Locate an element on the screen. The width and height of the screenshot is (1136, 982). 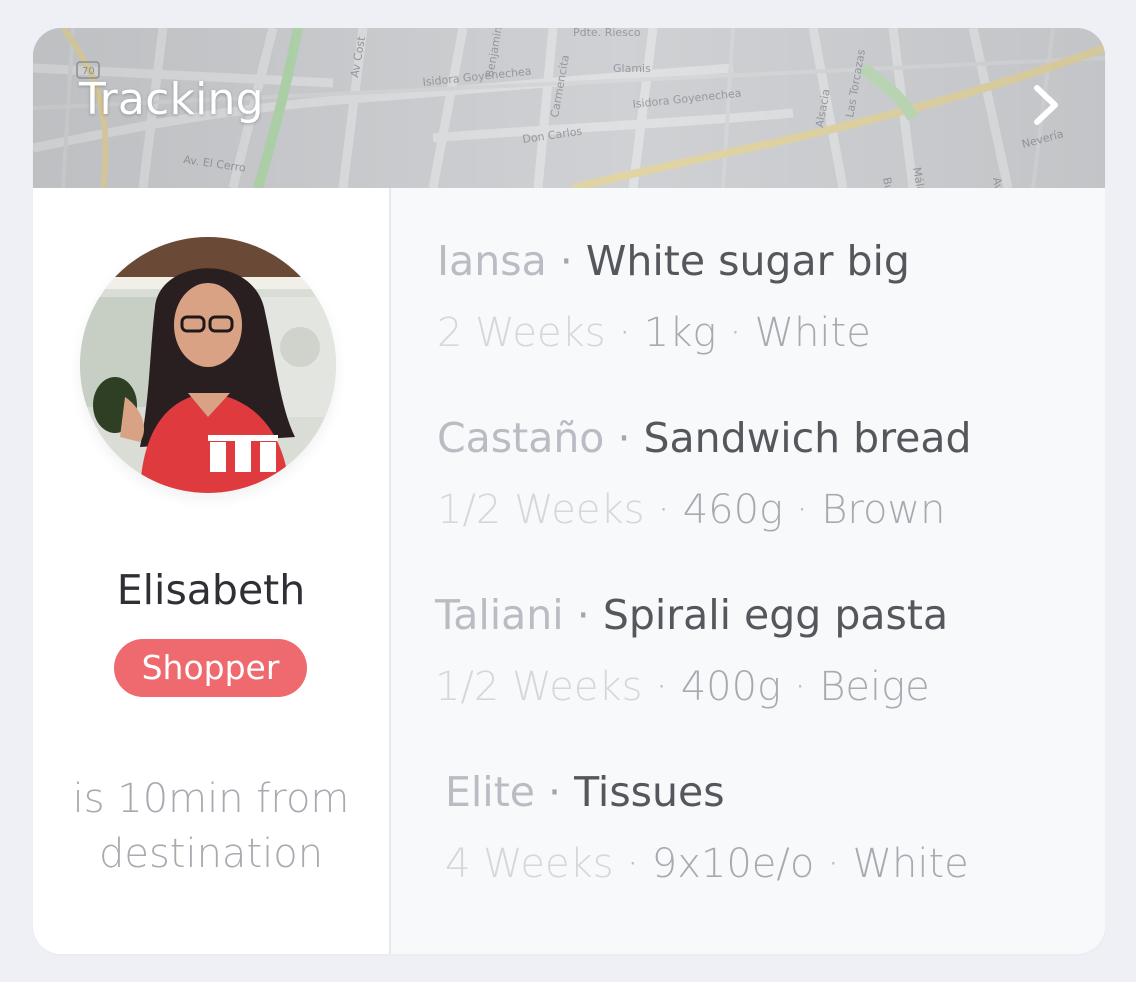
item-title: Iansa · White sugar big is located at coordinates (757, 261).